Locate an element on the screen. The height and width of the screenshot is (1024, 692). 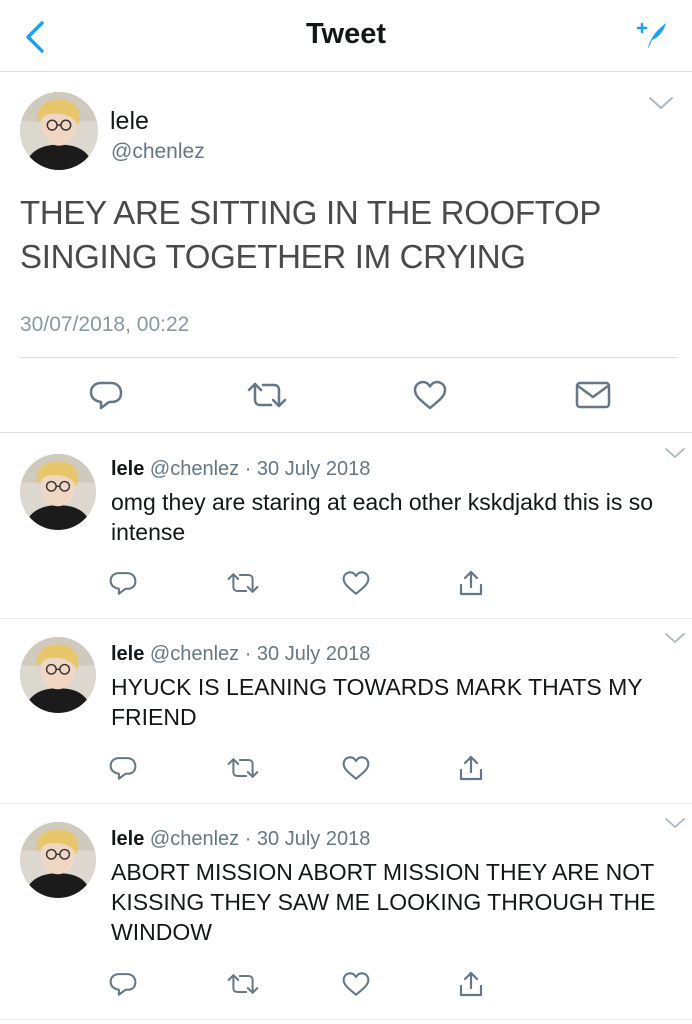
tweet-timestamp: 30/07/2018, 00:22 is located at coordinates (105, 324).